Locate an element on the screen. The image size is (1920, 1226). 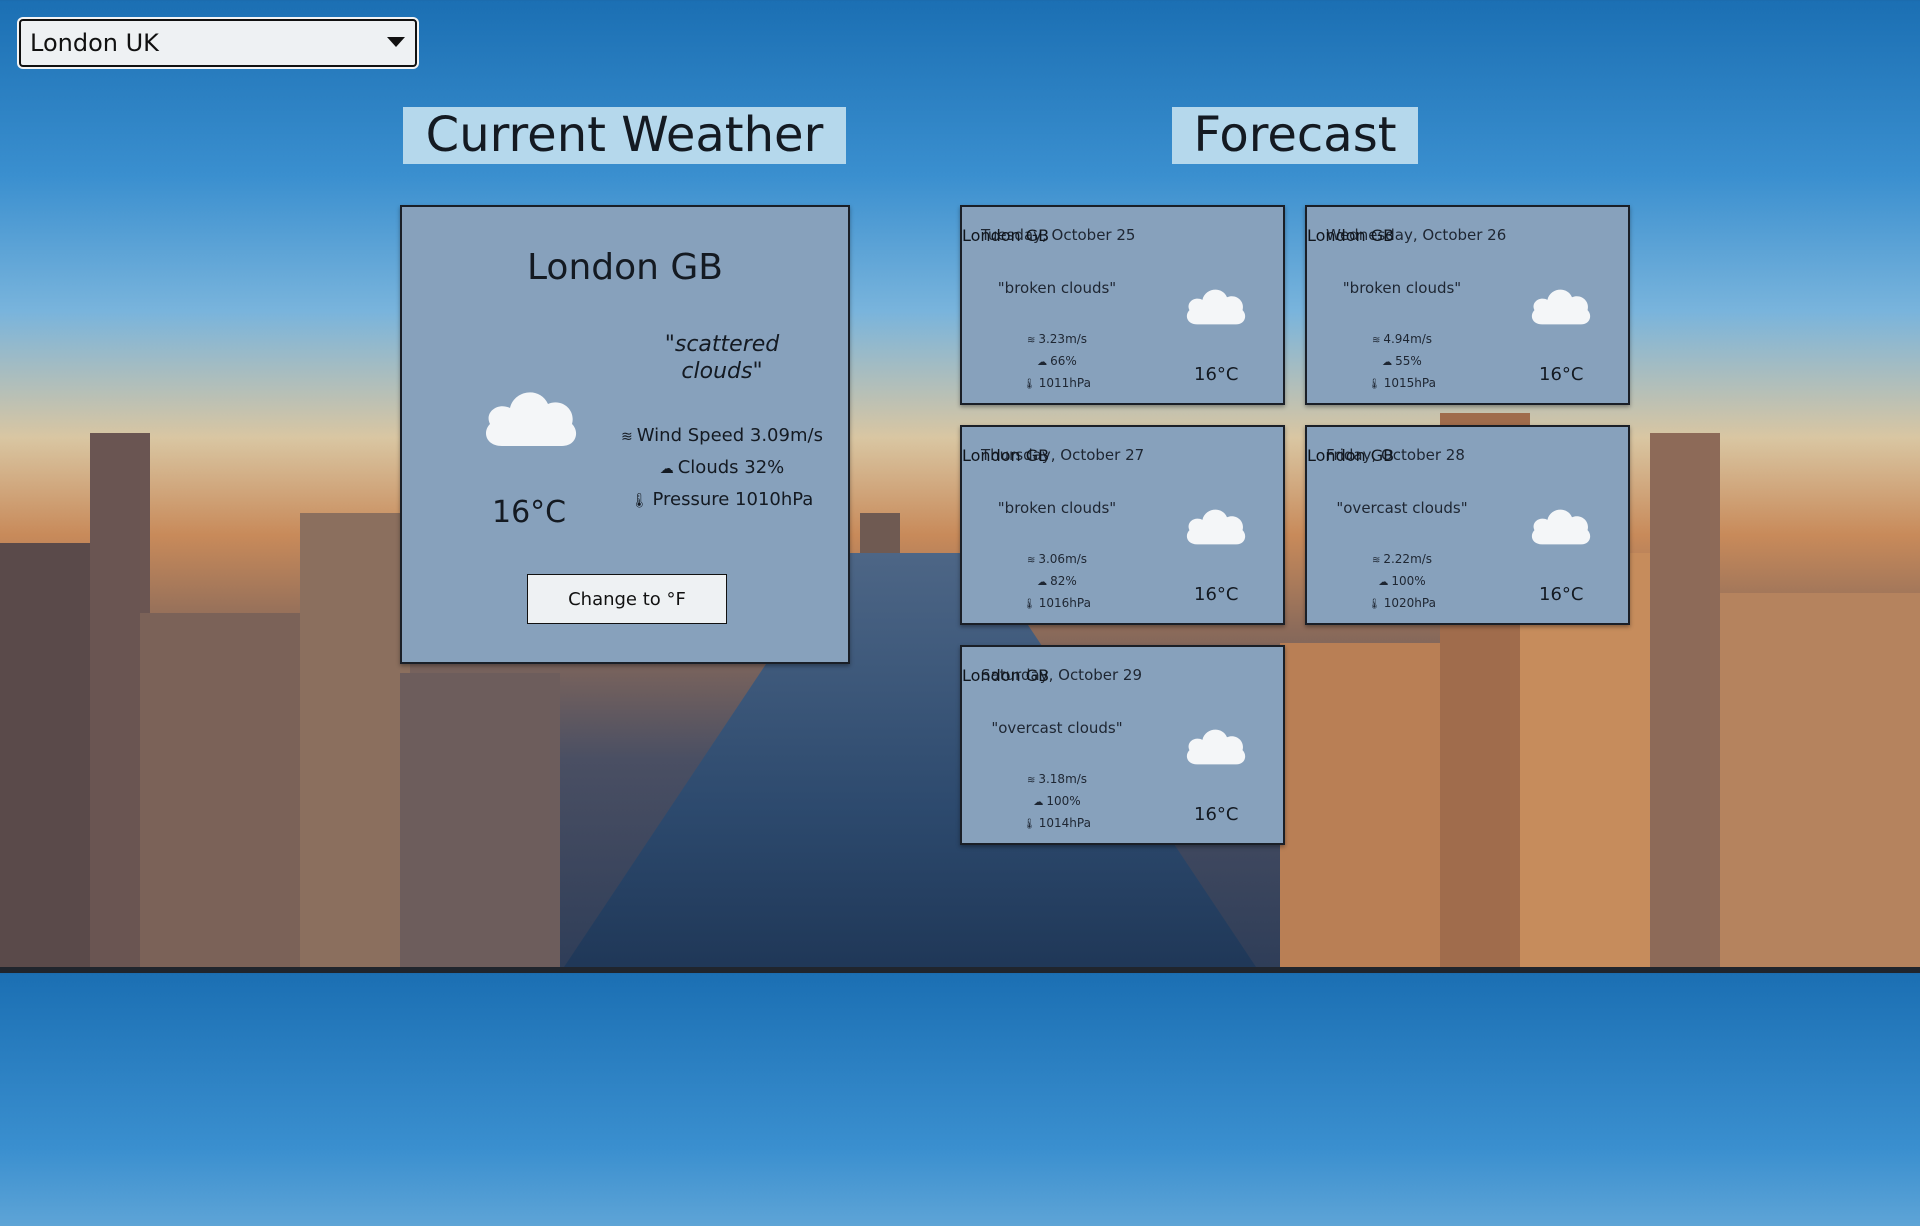
bottom-bar is located at coordinates (960, 970).